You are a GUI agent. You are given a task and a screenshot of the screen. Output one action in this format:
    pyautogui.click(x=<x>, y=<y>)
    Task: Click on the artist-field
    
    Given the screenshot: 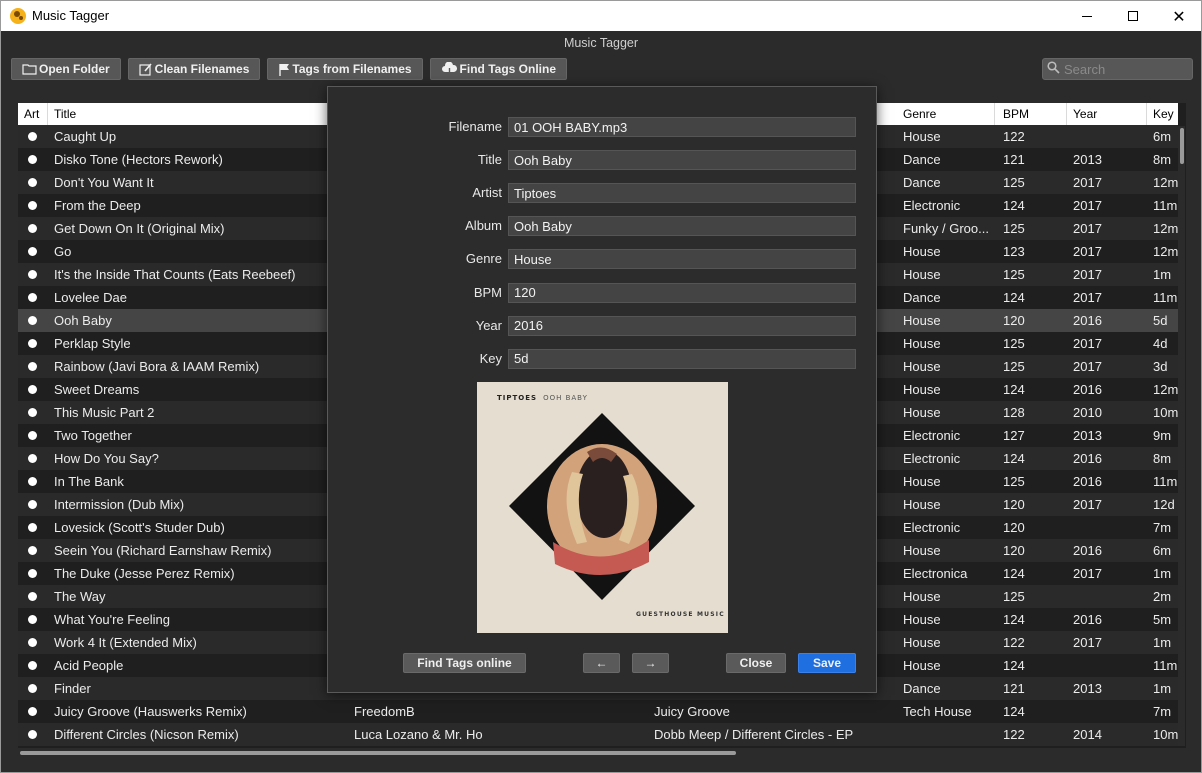 What is the action you would take?
    pyautogui.click(x=682, y=193)
    